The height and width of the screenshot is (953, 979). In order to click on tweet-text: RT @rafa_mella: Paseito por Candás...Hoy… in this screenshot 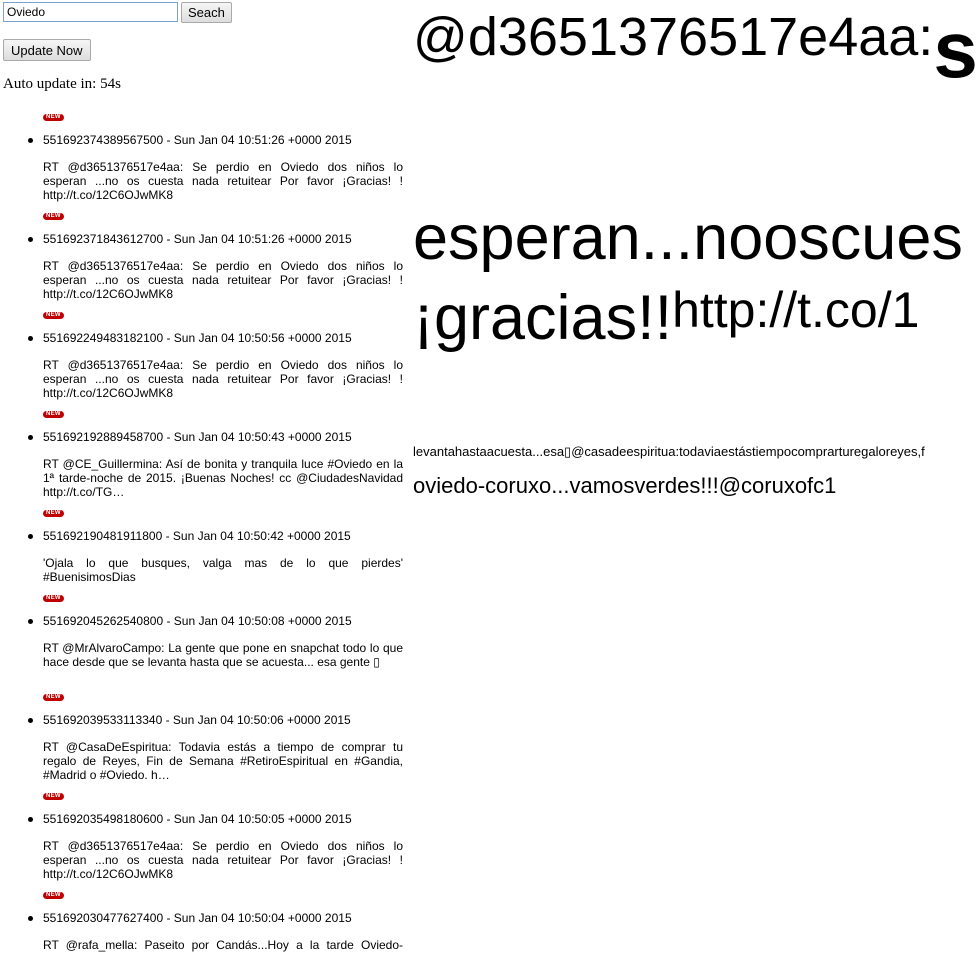, I will do `click(223, 945)`.